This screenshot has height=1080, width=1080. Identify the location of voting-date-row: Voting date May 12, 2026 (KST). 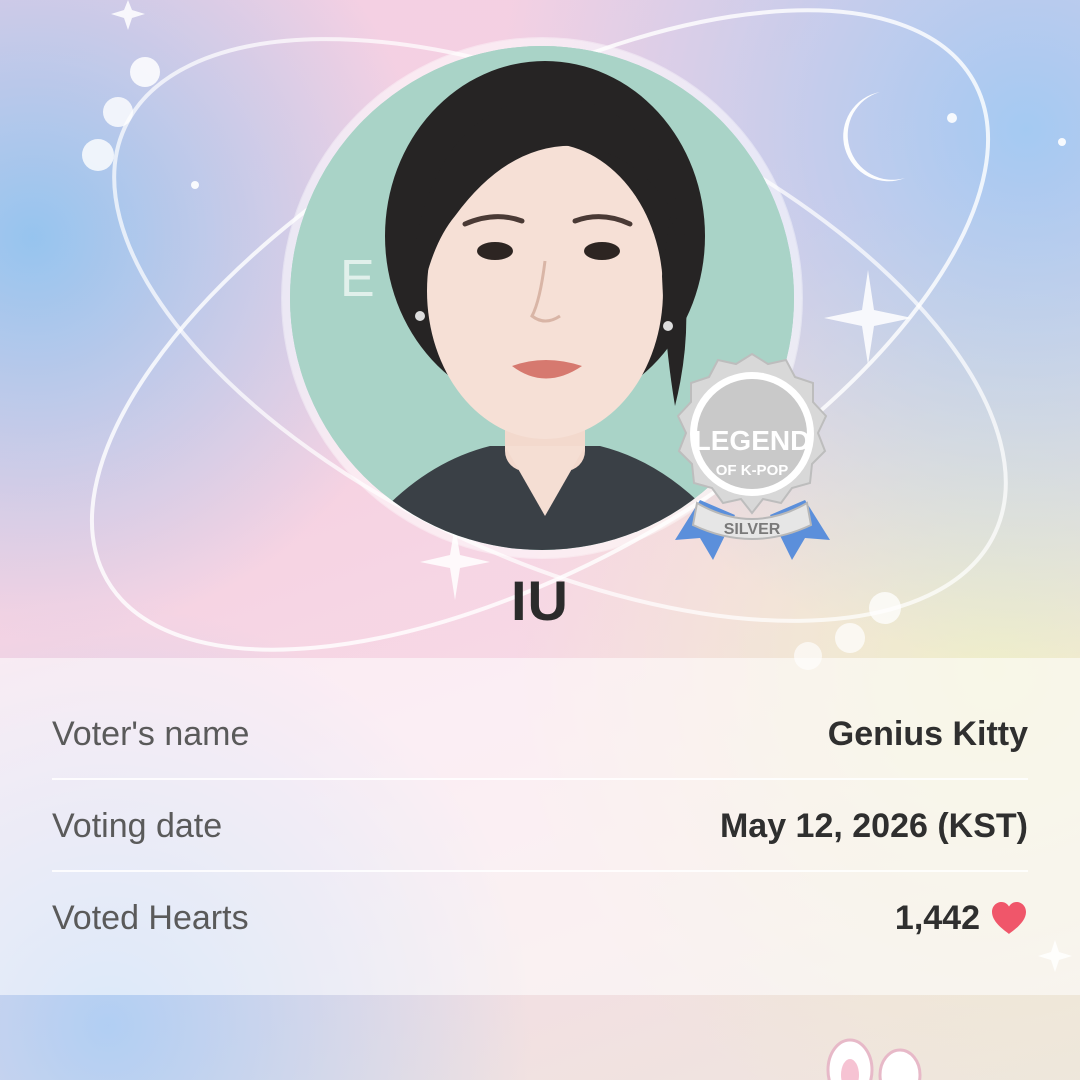
(540, 826).